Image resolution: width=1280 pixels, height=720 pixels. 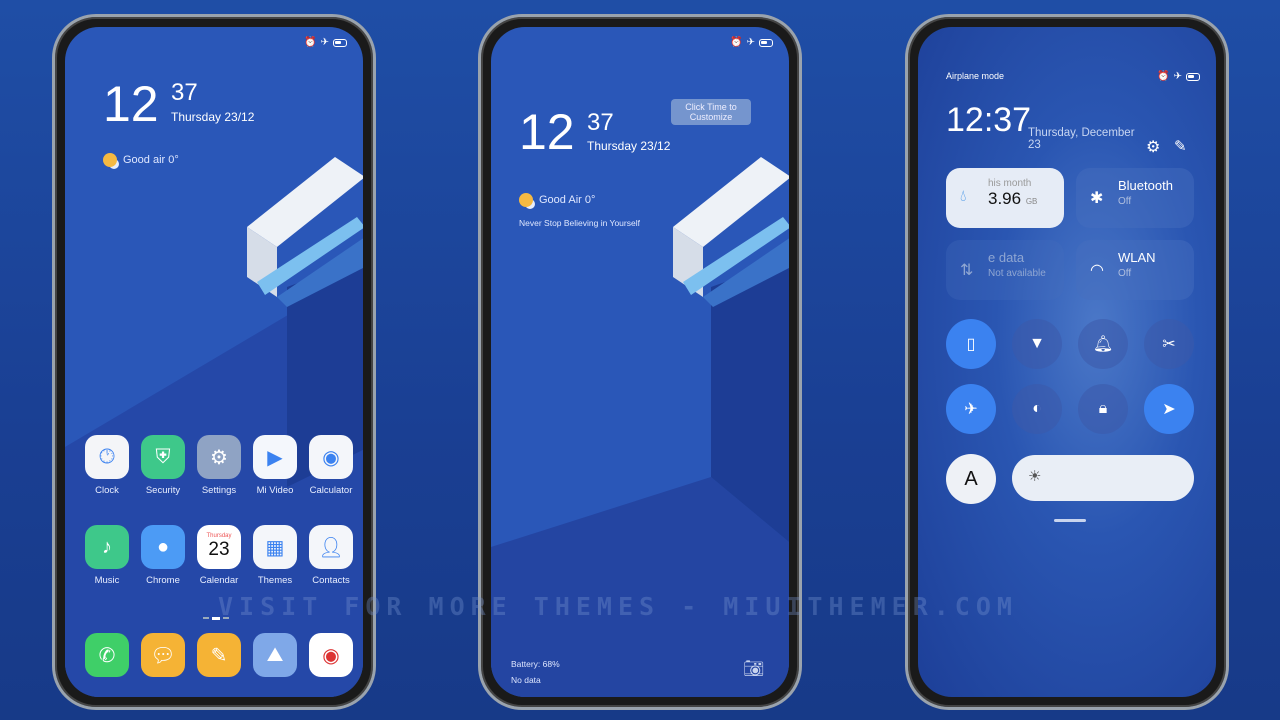 What do you see at coordinates (107, 547) in the screenshot?
I see `music-note-icon: ♪` at bounding box center [107, 547].